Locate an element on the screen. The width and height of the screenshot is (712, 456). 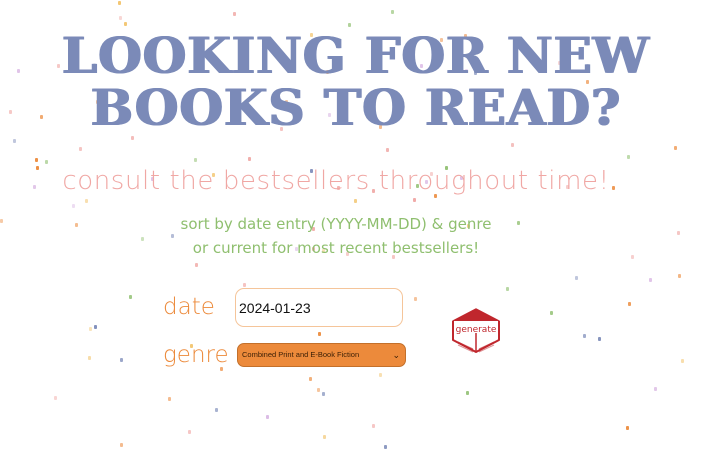
generate-button: generate is located at coordinates (476, 330).